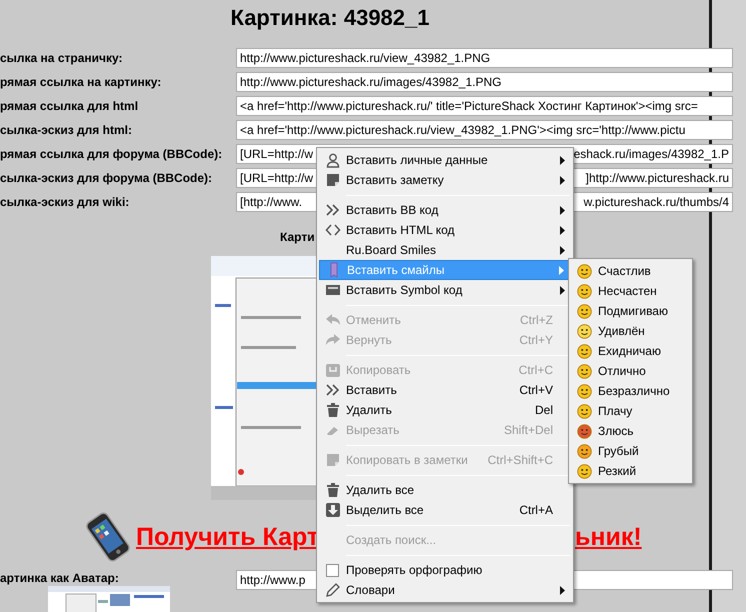 This screenshot has height=612, width=746. Describe the element at coordinates (330, 18) in the screenshot. I see `page-title: Картинка: 43982_1` at that location.